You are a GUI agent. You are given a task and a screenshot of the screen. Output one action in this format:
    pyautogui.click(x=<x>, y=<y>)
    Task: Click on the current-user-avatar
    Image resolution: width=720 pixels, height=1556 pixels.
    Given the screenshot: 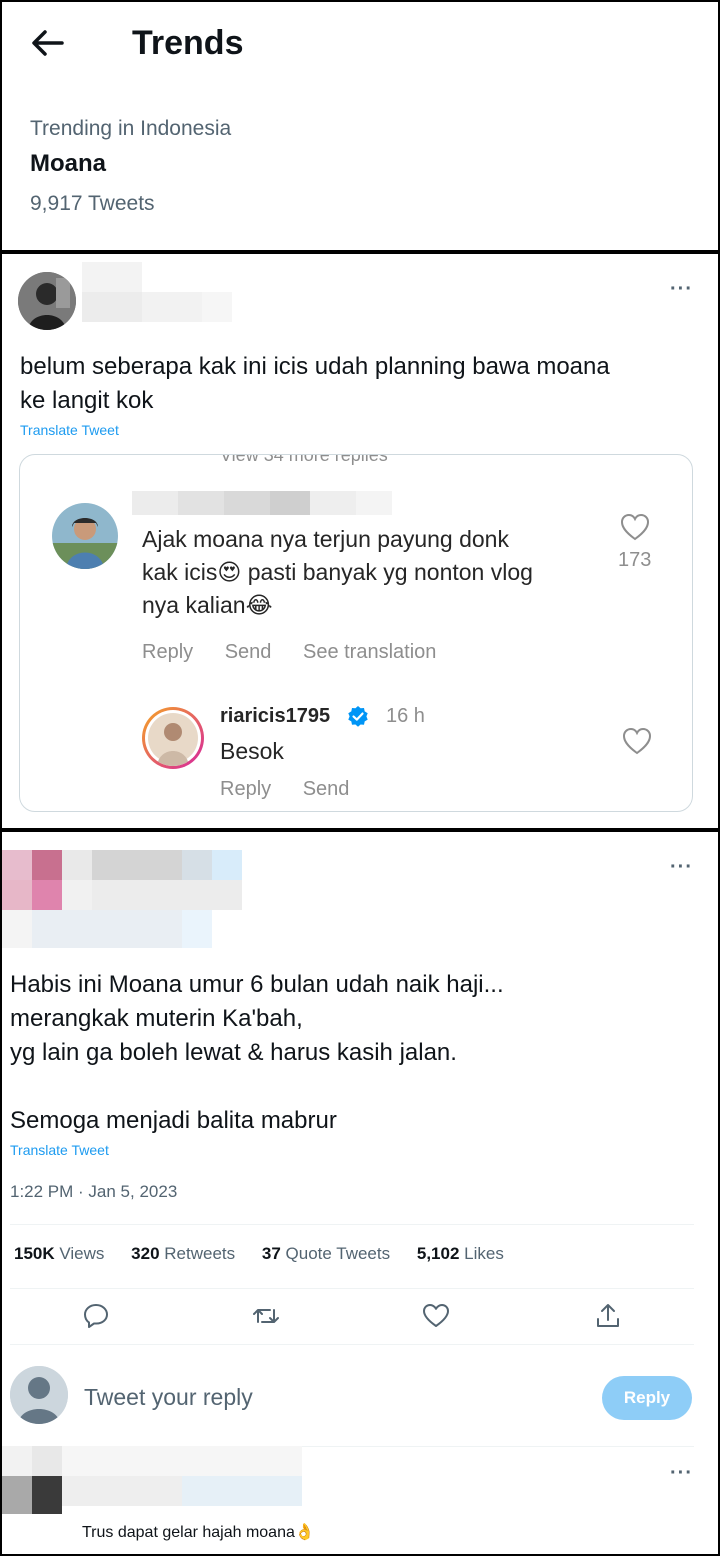 What is the action you would take?
    pyautogui.click(x=39, y=1395)
    